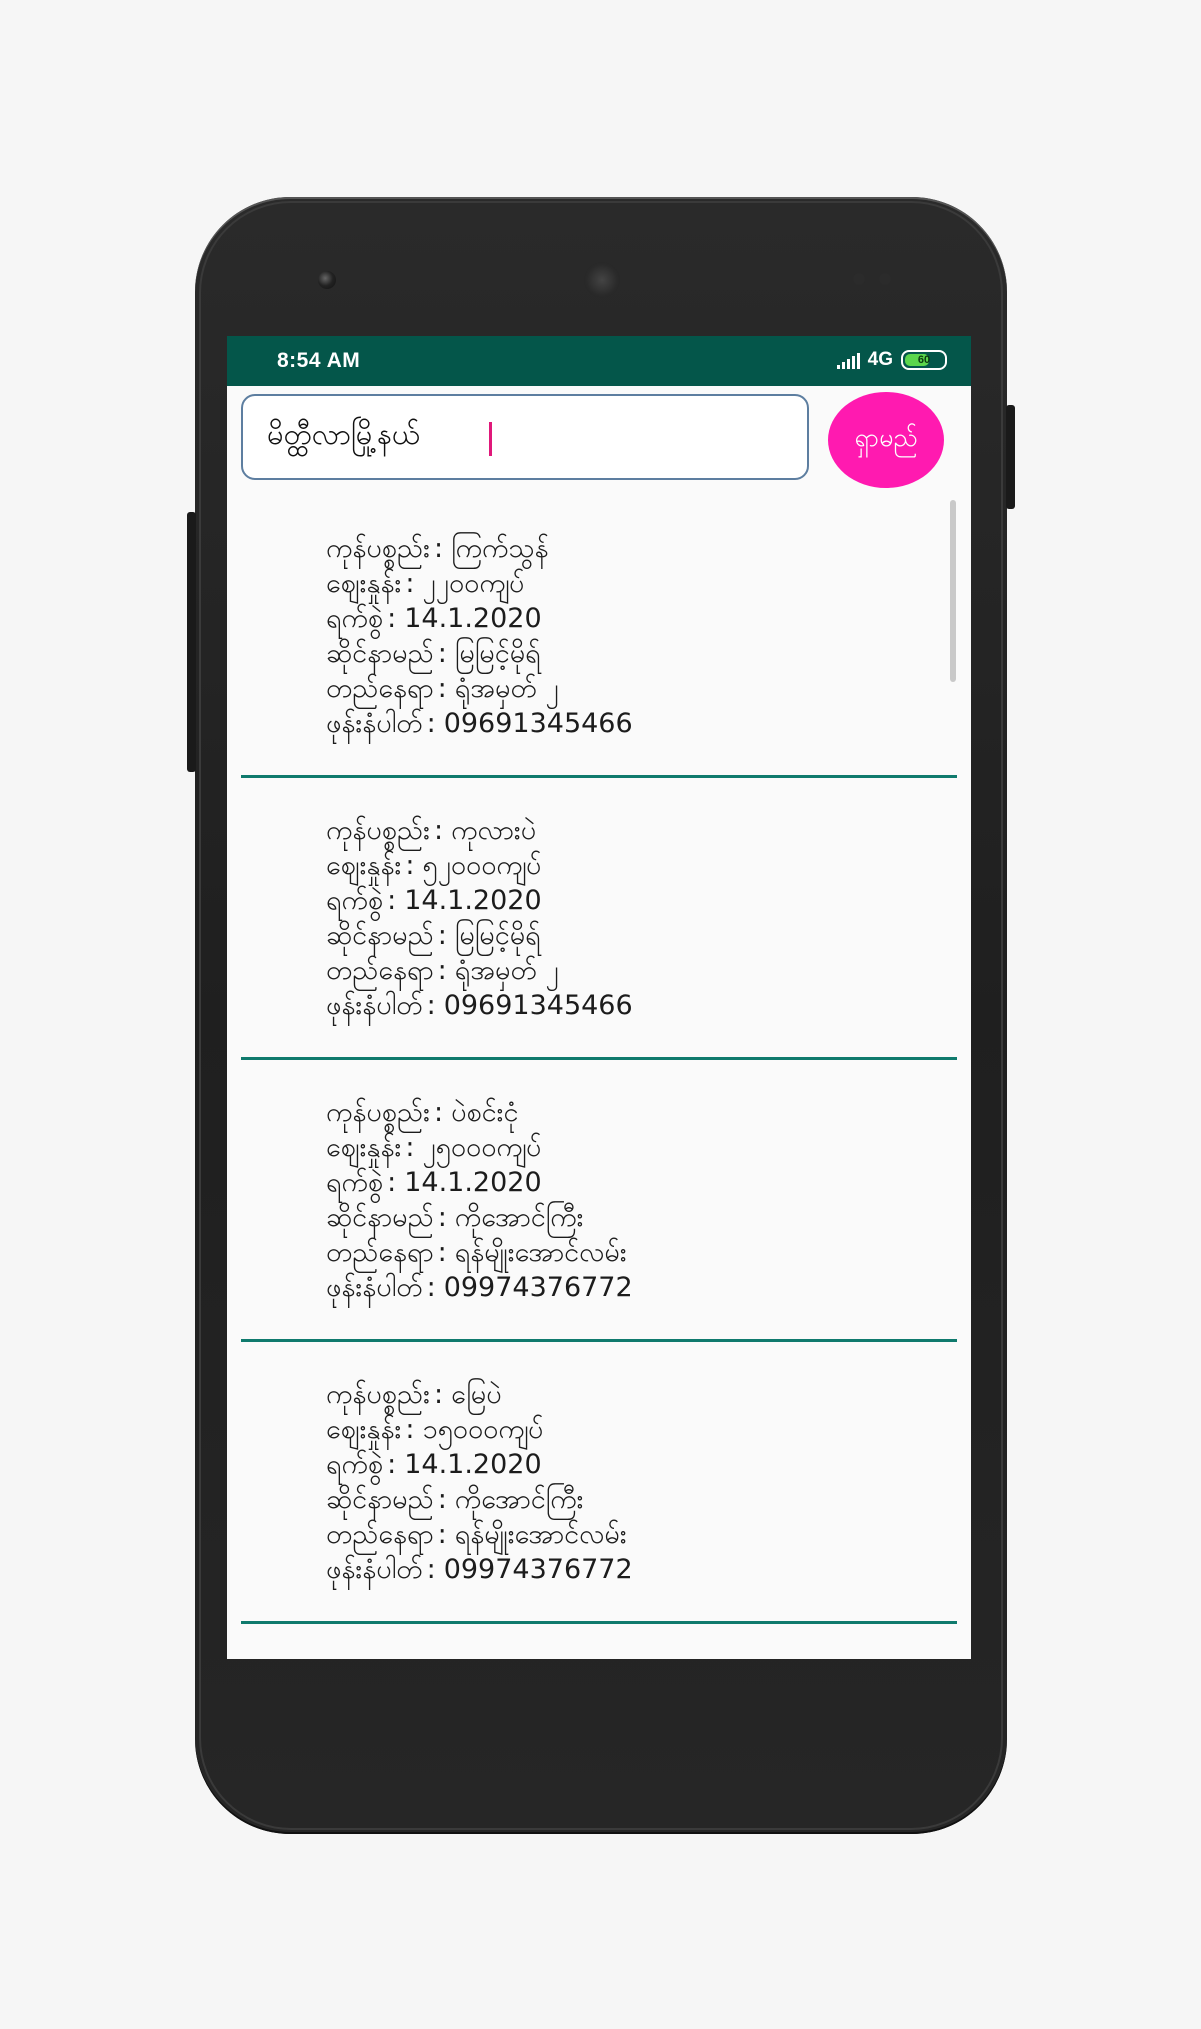 The image size is (1201, 2029). I want to click on product-row: ကုန်ပစ္စည်း: မြေပဲ, so click(479, 1394).